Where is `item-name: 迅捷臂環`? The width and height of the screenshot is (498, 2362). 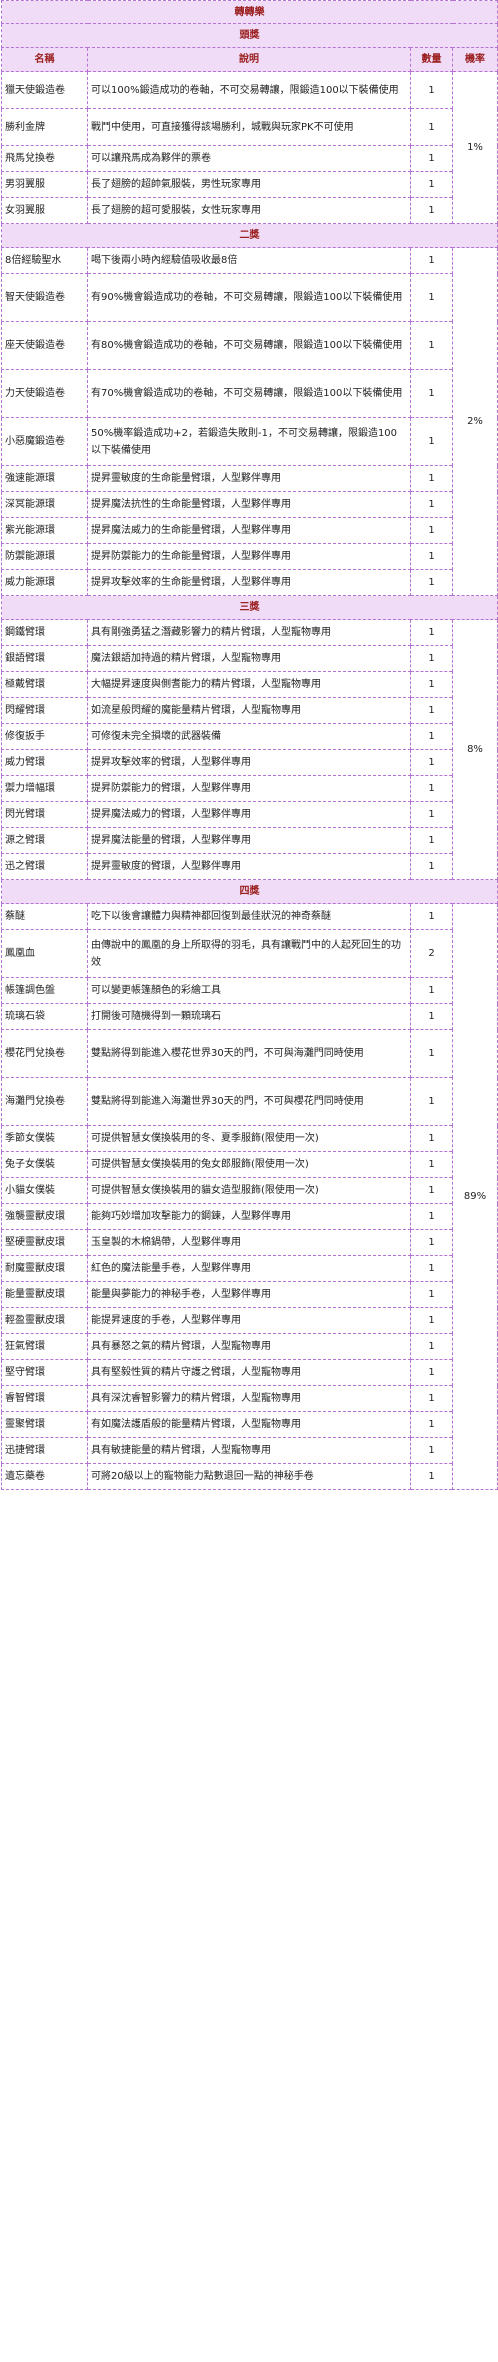
item-name: 迅捷臂環 is located at coordinates (44, 1450).